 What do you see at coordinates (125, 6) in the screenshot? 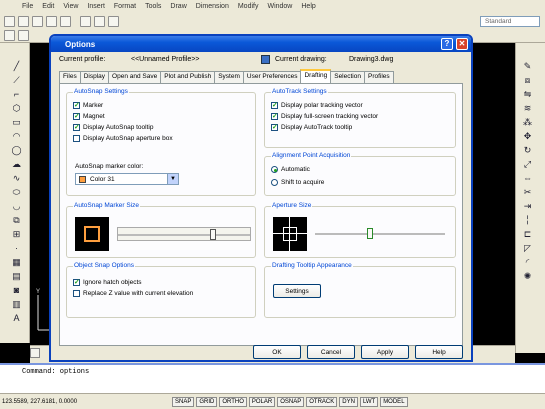
I see `menu-item: Format` at bounding box center [125, 6].